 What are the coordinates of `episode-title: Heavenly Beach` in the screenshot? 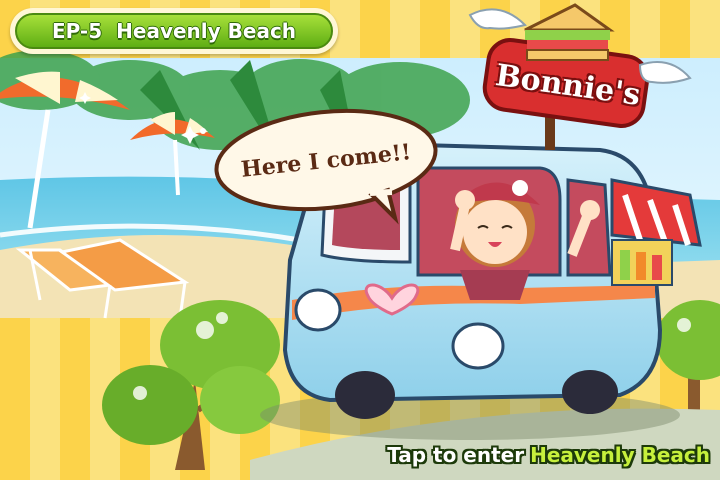 It's located at (206, 31).